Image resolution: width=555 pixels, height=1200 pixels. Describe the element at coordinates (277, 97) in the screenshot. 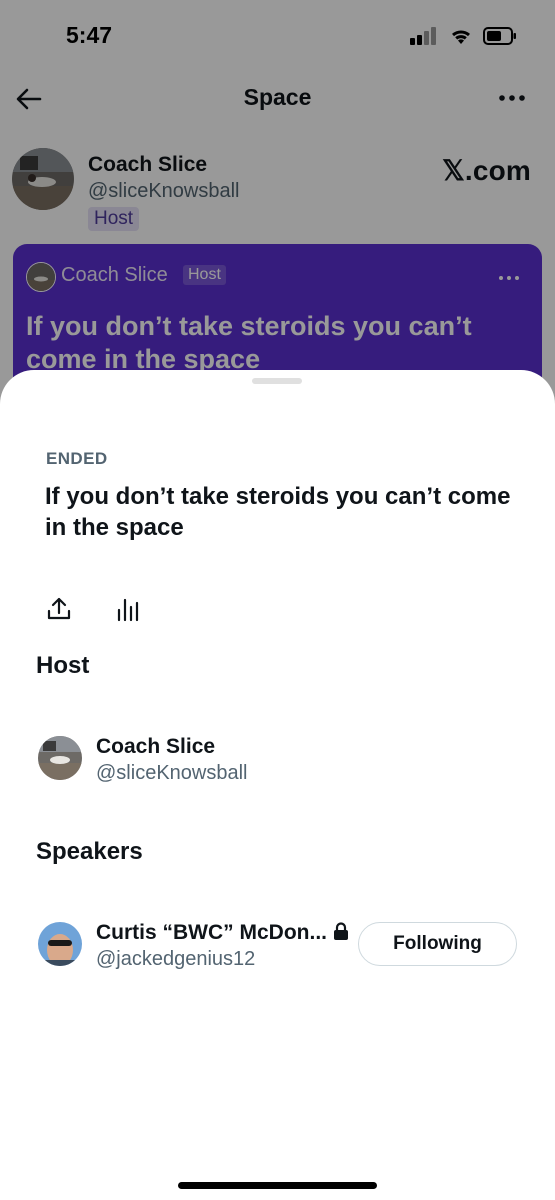

I see `page-title: Space` at that location.